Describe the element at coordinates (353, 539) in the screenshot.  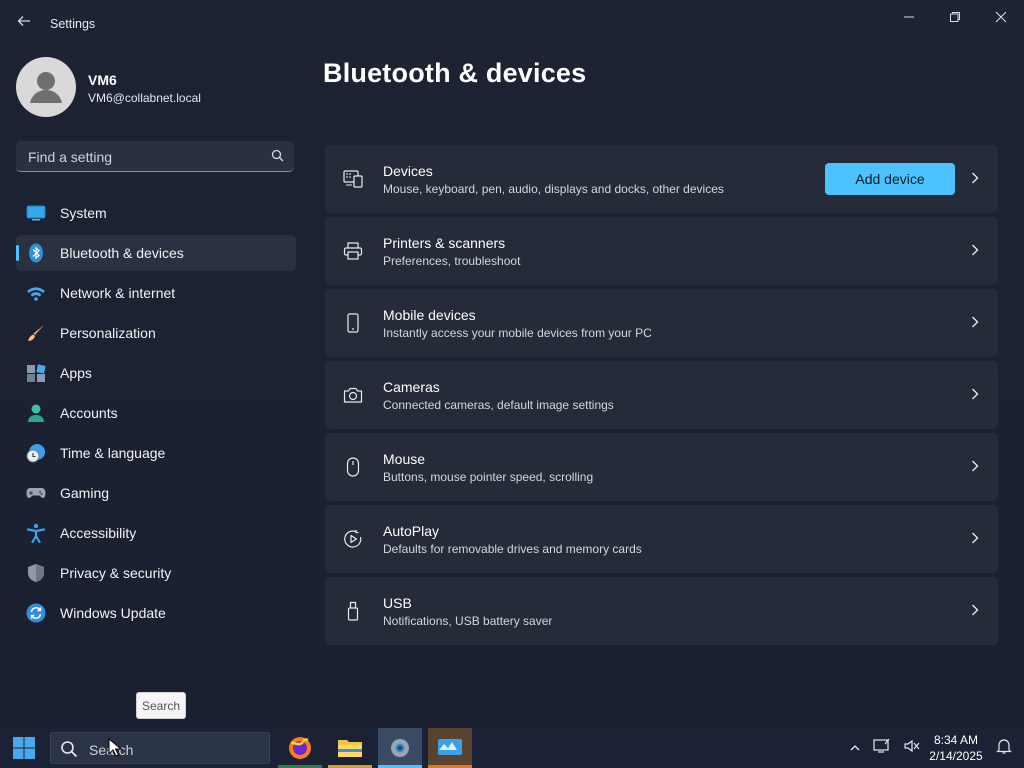
I see `autoplay-icon` at that location.